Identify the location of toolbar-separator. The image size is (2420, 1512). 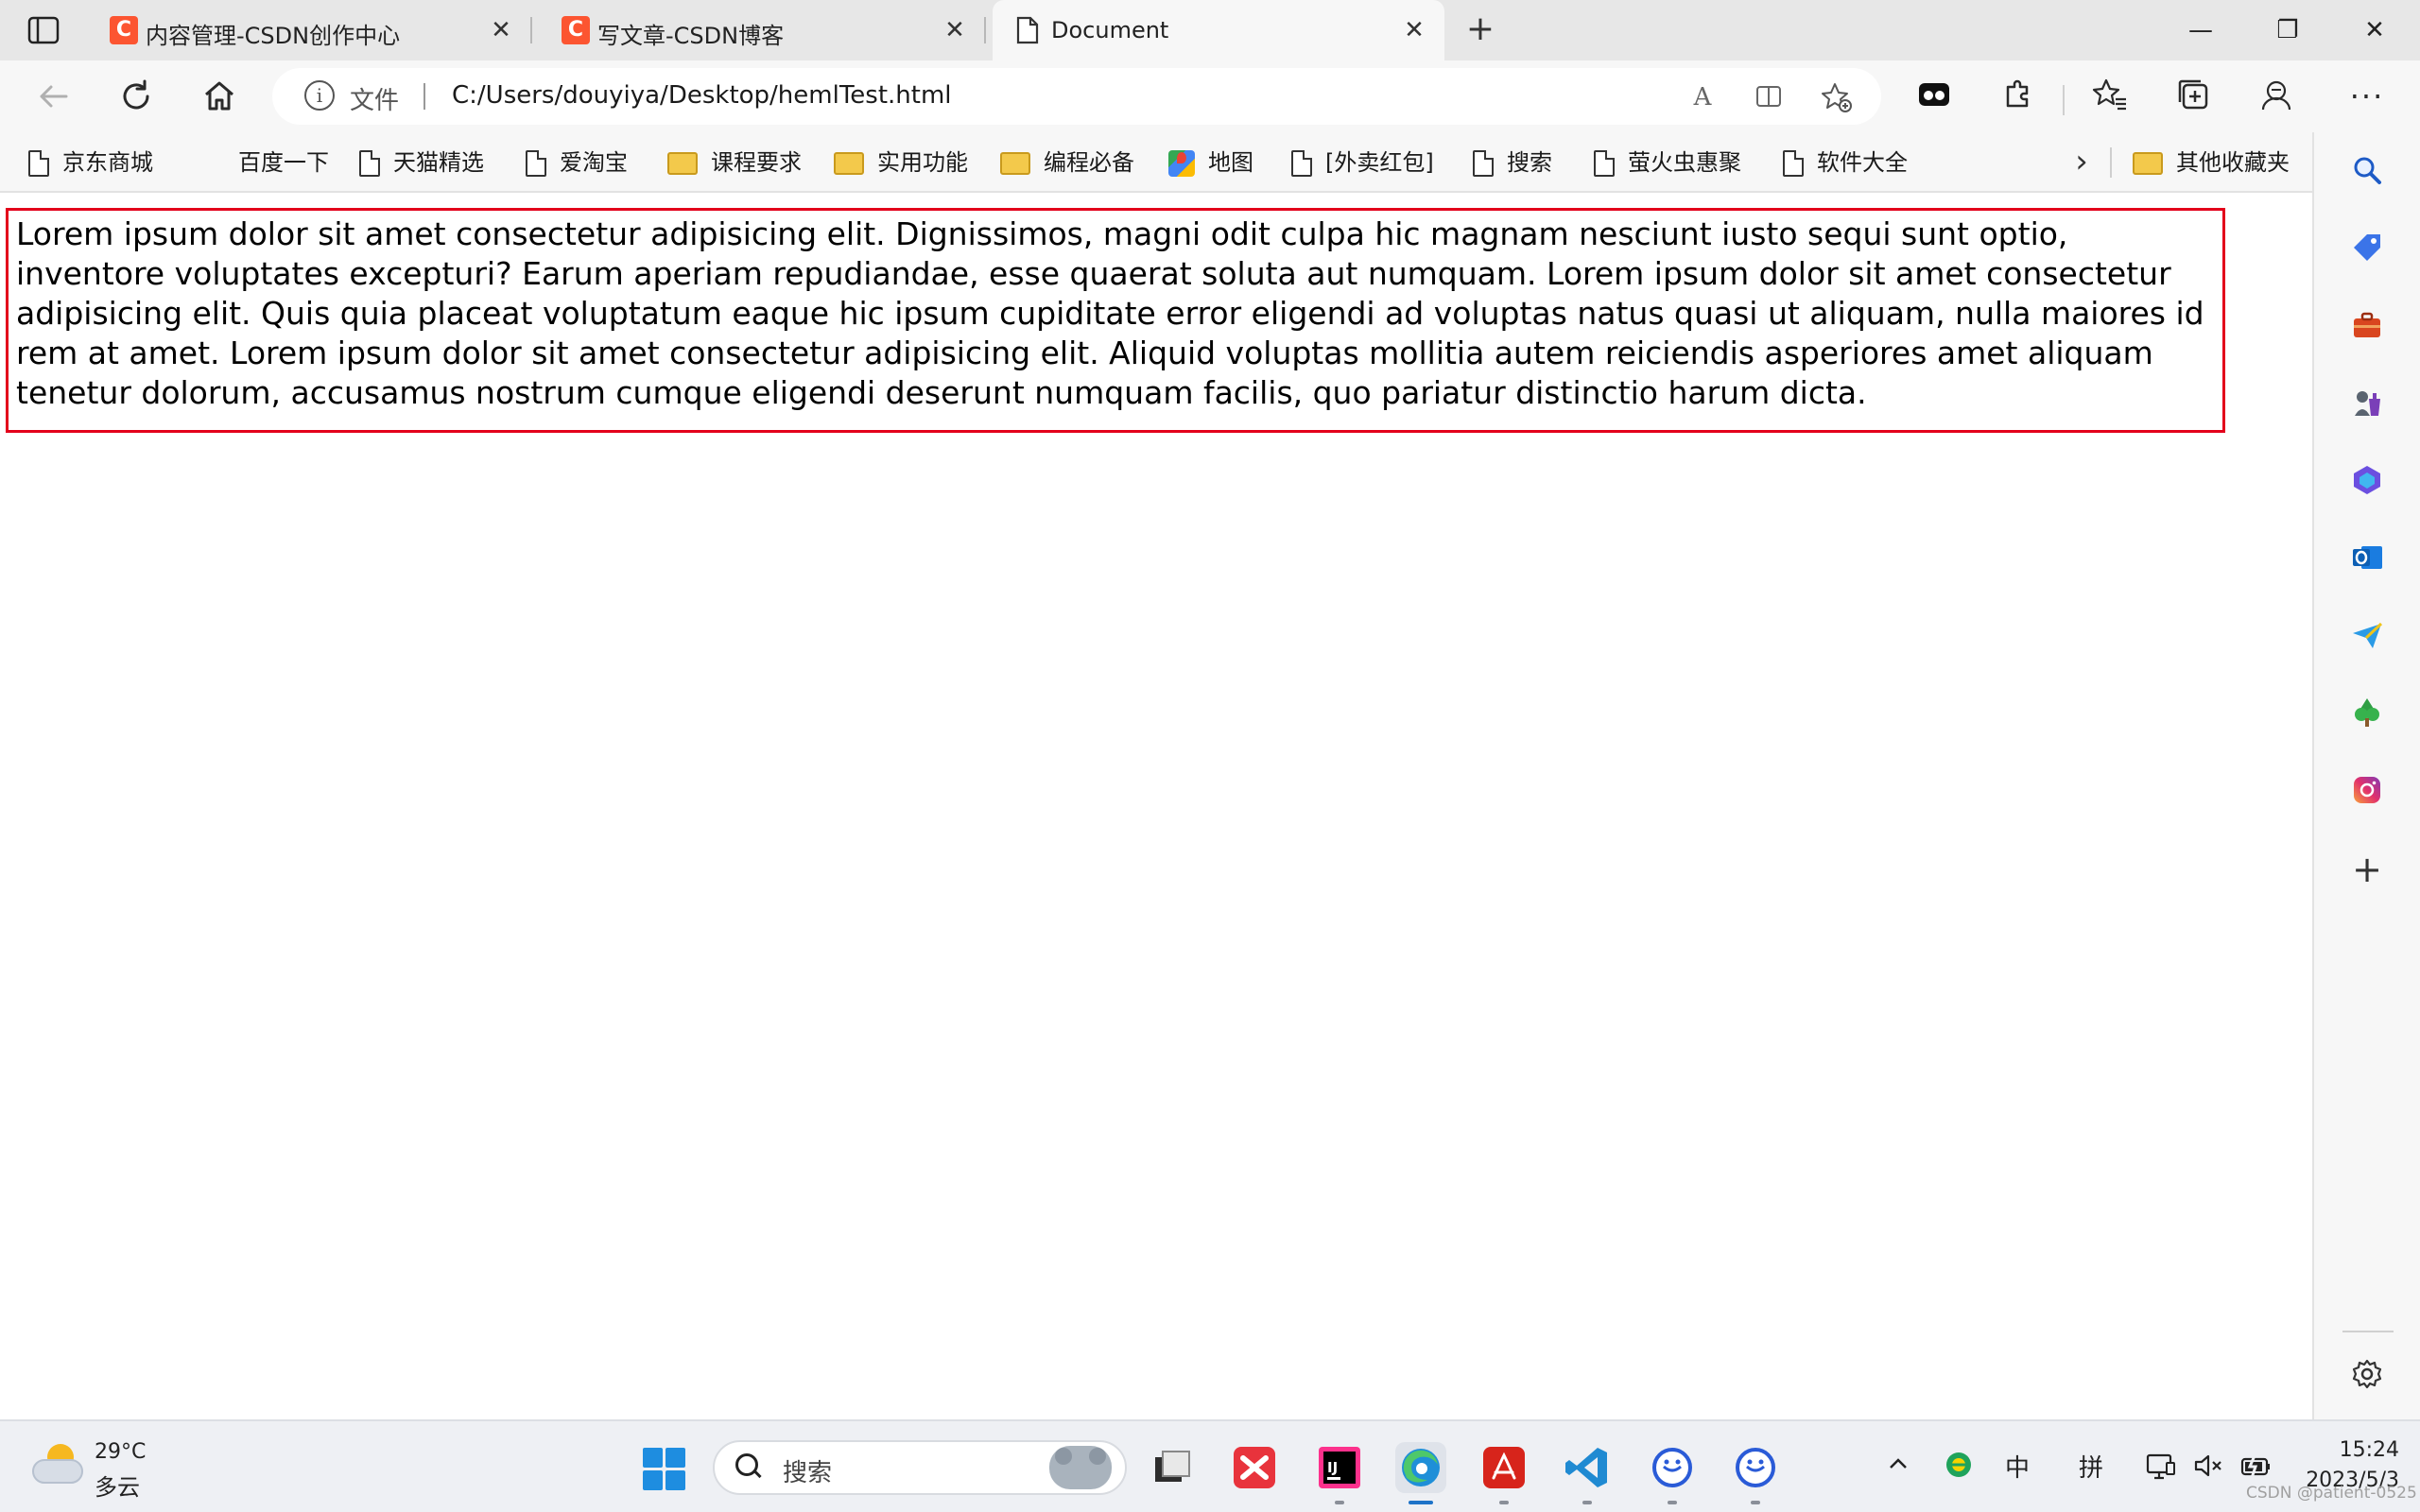
(2064, 100).